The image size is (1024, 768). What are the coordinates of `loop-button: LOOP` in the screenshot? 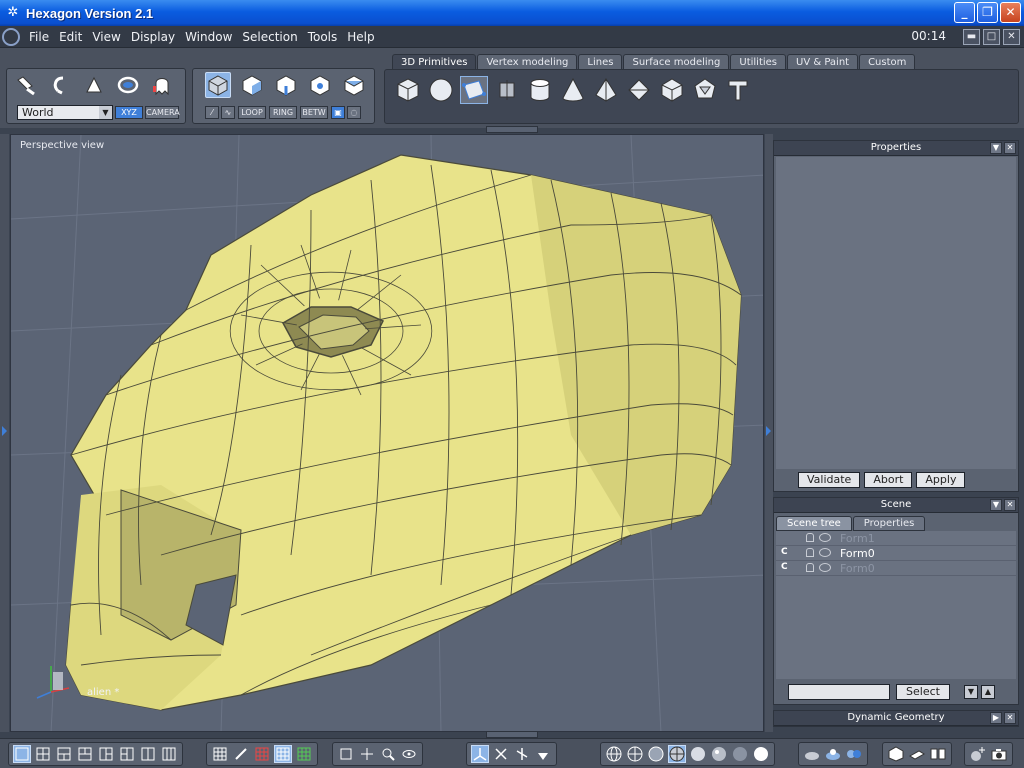 It's located at (252, 112).